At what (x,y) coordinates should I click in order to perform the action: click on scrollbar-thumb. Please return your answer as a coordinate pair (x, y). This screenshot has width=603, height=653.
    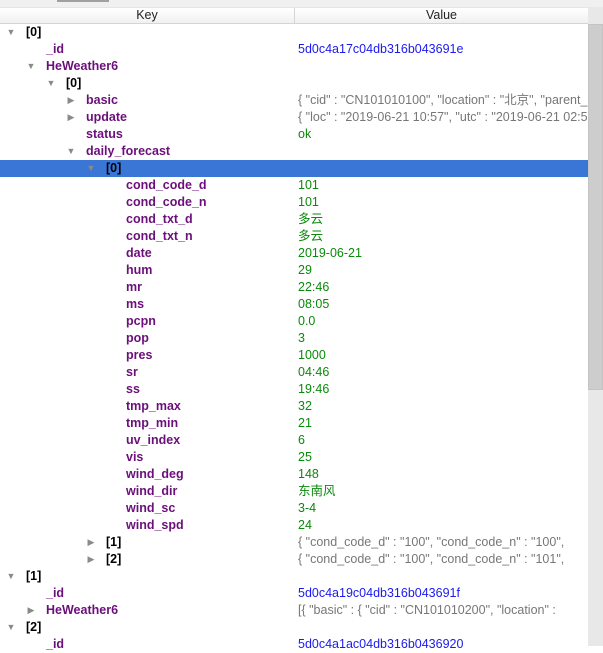
    Looking at the image, I should click on (595, 207).